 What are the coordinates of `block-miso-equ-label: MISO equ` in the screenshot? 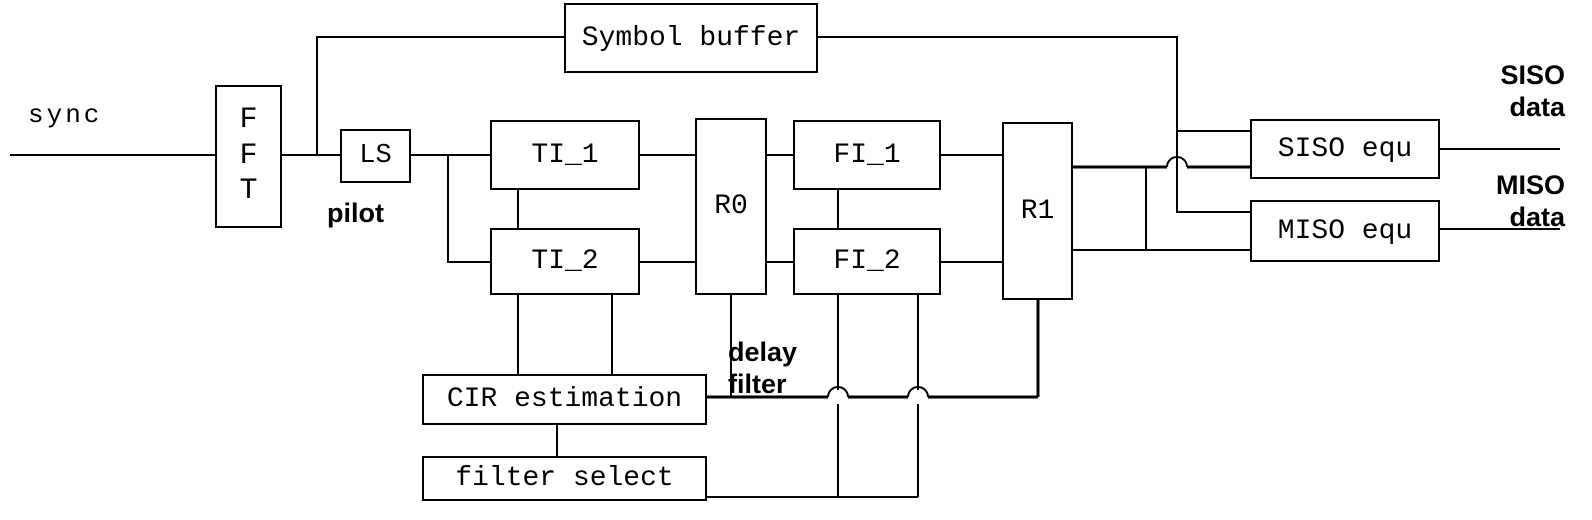 It's located at (1345, 231).